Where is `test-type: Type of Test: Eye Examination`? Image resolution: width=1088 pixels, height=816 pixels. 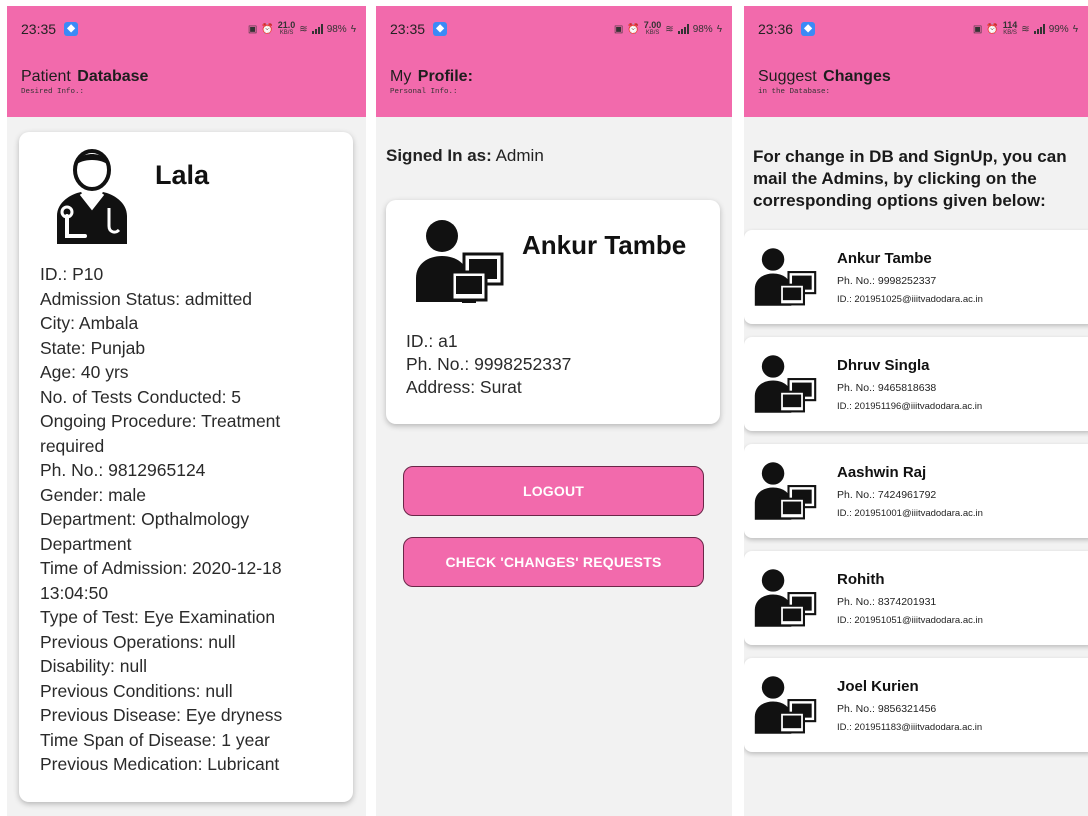
test-type: Type of Test: Eye Examination is located at coordinates (158, 617).